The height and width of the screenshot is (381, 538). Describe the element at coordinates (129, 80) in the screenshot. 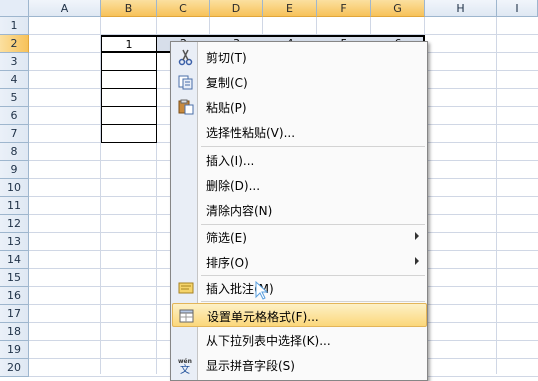

I see `cell-b4` at that location.